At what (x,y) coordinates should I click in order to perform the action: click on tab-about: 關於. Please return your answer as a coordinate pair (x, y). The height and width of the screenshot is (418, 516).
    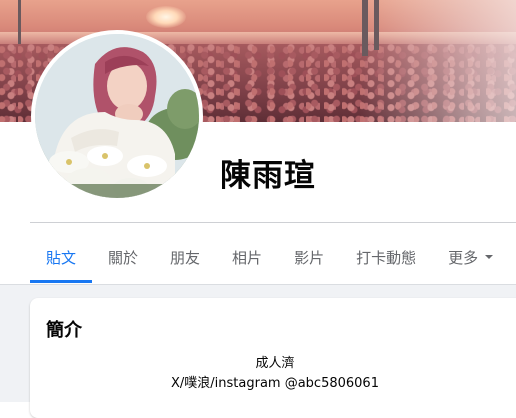
    Looking at the image, I should click on (123, 257).